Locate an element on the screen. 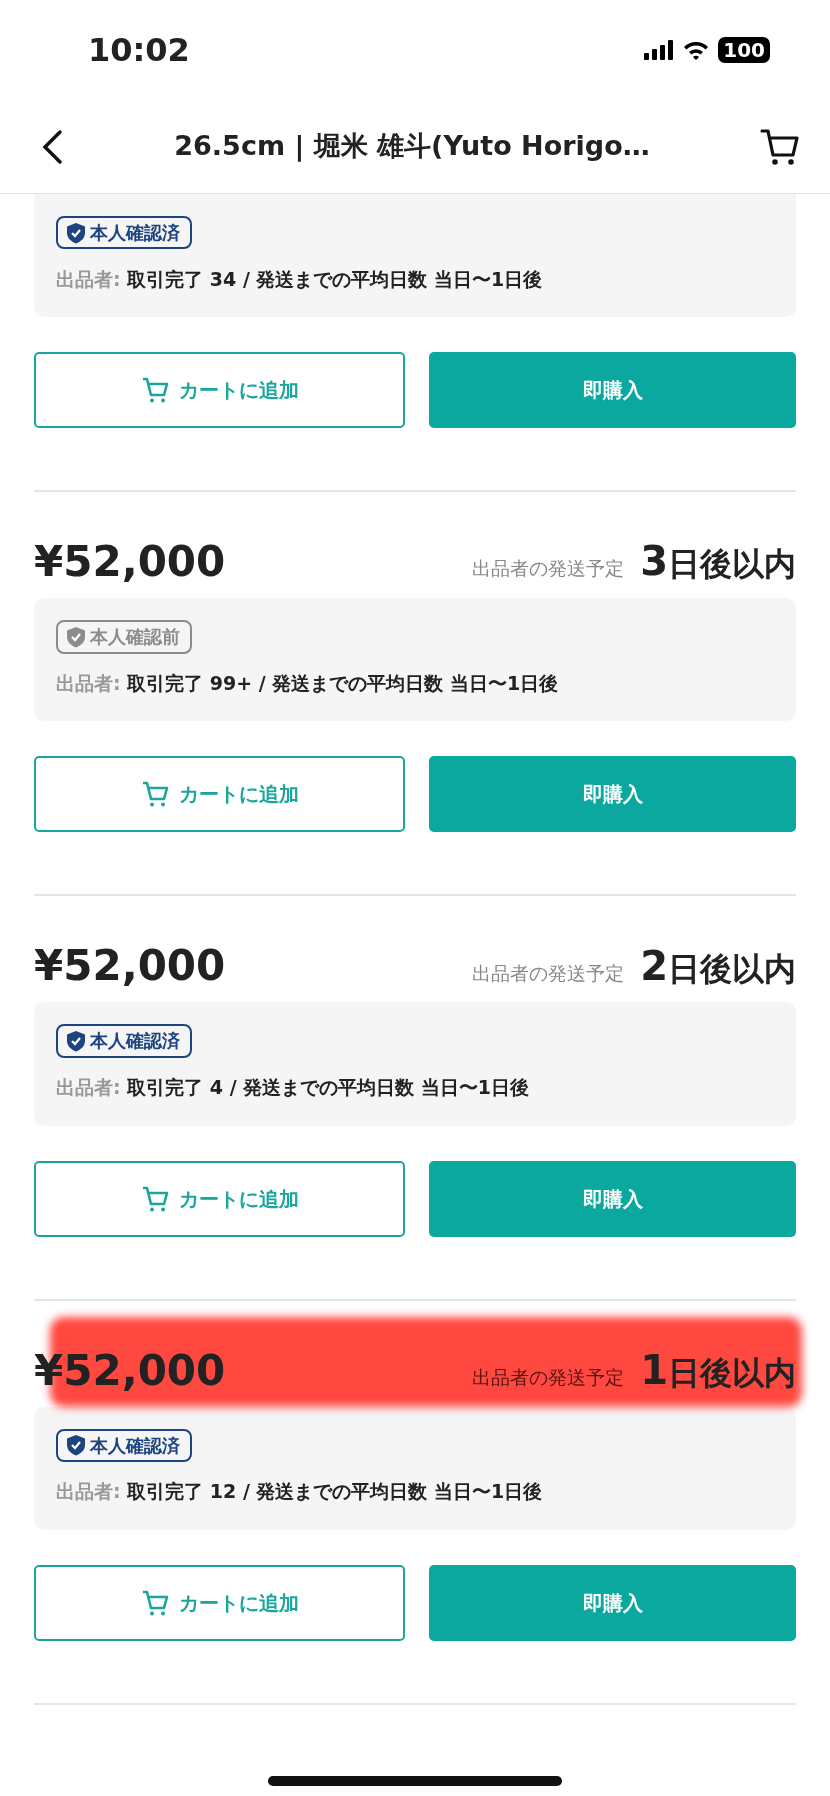  status-time: 10:02 is located at coordinates (139, 50).